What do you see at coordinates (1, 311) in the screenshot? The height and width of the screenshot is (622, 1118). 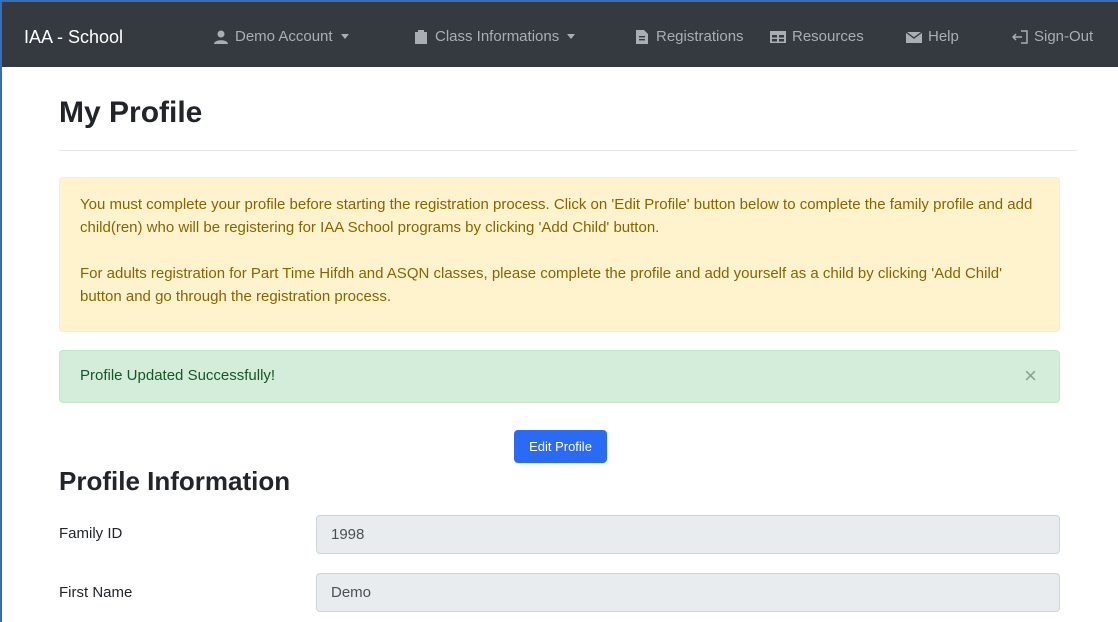 I see `window-frame-left` at bounding box center [1, 311].